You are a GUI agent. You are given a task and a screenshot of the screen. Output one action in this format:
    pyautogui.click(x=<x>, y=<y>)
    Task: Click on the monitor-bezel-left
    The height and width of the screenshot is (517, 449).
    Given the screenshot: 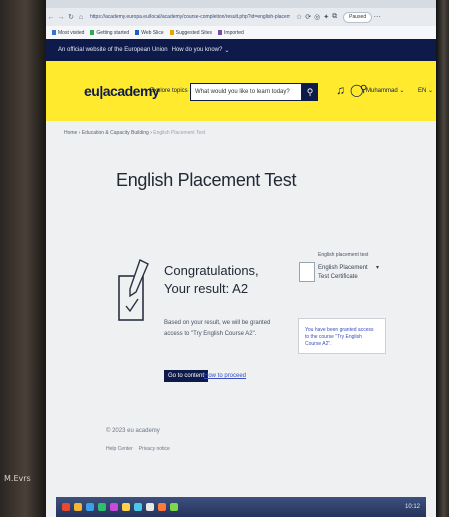 What is the action you would take?
    pyautogui.click(x=23, y=258)
    